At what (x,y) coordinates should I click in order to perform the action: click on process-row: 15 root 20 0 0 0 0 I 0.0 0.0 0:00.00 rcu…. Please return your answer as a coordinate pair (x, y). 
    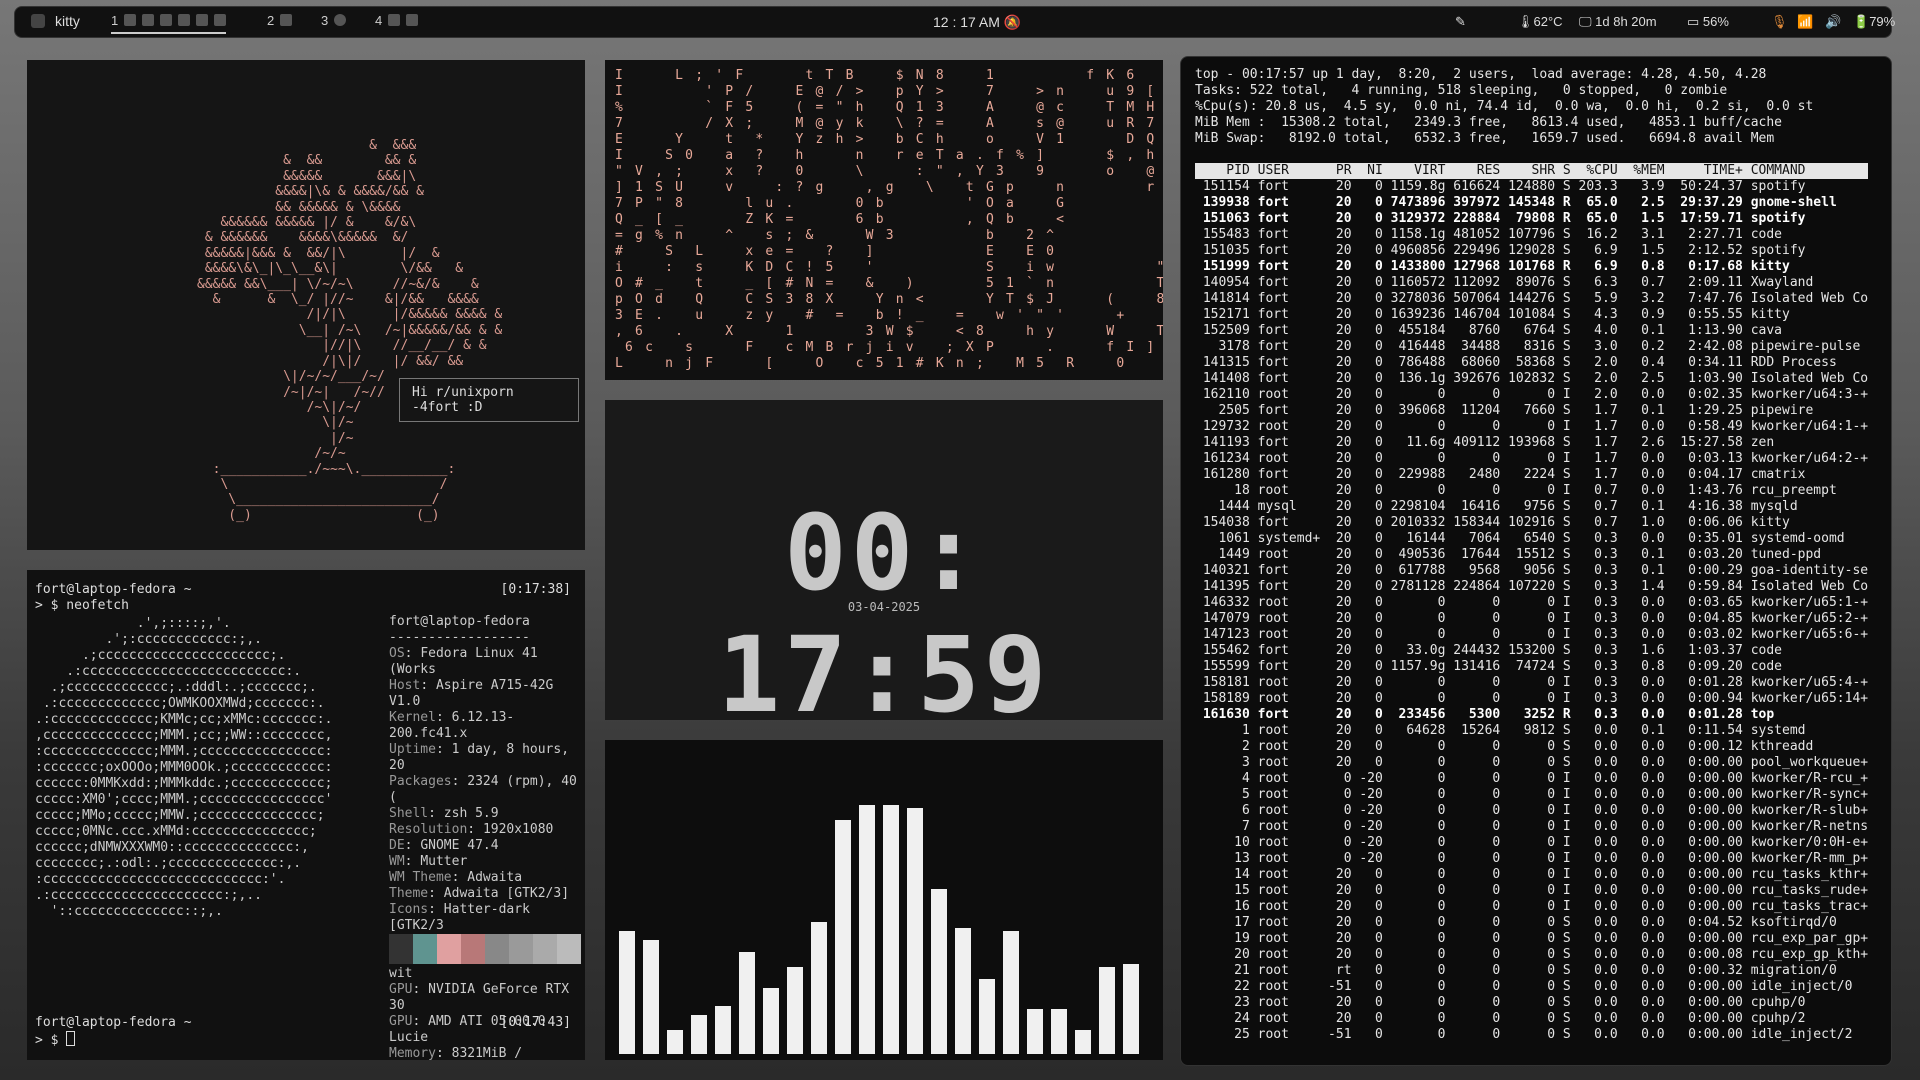
    Looking at the image, I should click on (1531, 891).